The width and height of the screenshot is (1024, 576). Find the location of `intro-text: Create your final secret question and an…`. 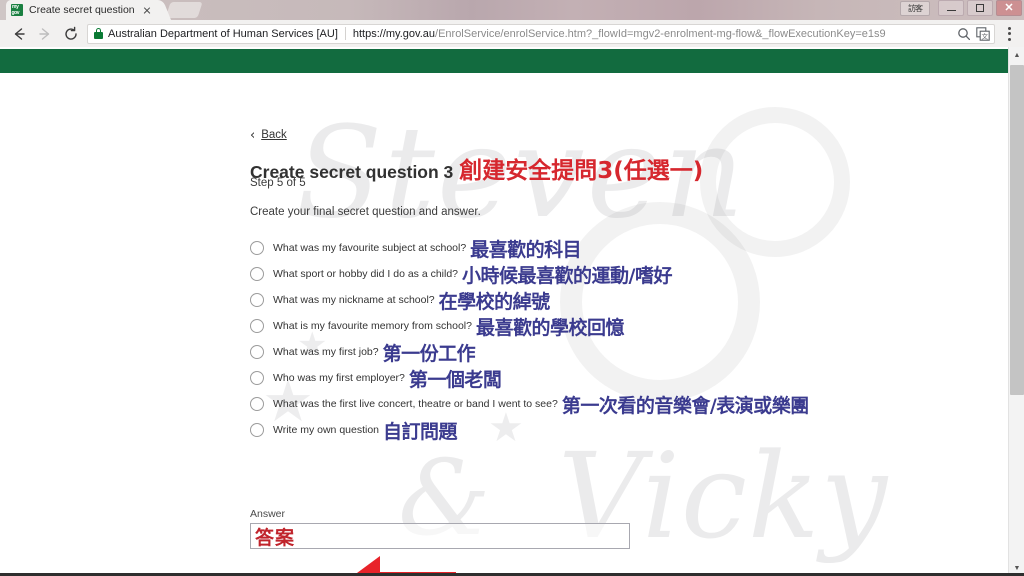

intro-text: Create your final secret question and an… is located at coordinates (365, 212).